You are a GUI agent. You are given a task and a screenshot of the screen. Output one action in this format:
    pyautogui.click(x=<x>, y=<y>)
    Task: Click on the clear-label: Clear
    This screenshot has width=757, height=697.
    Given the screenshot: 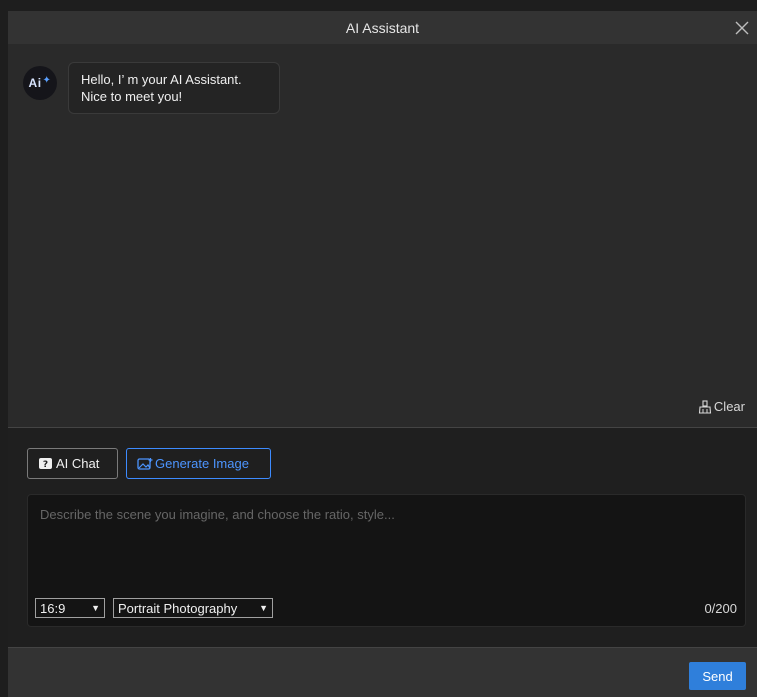 What is the action you would take?
    pyautogui.click(x=729, y=406)
    